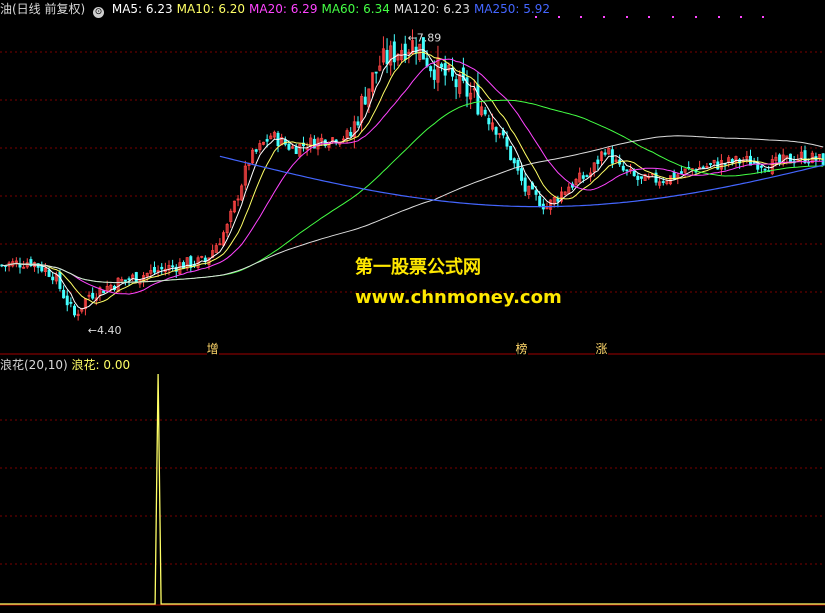 Image resolution: width=825 pixels, height=613 pixels. What do you see at coordinates (355, 9) in the screenshot?
I see `ma-indicator-3: MA60: 6.34` at bounding box center [355, 9].